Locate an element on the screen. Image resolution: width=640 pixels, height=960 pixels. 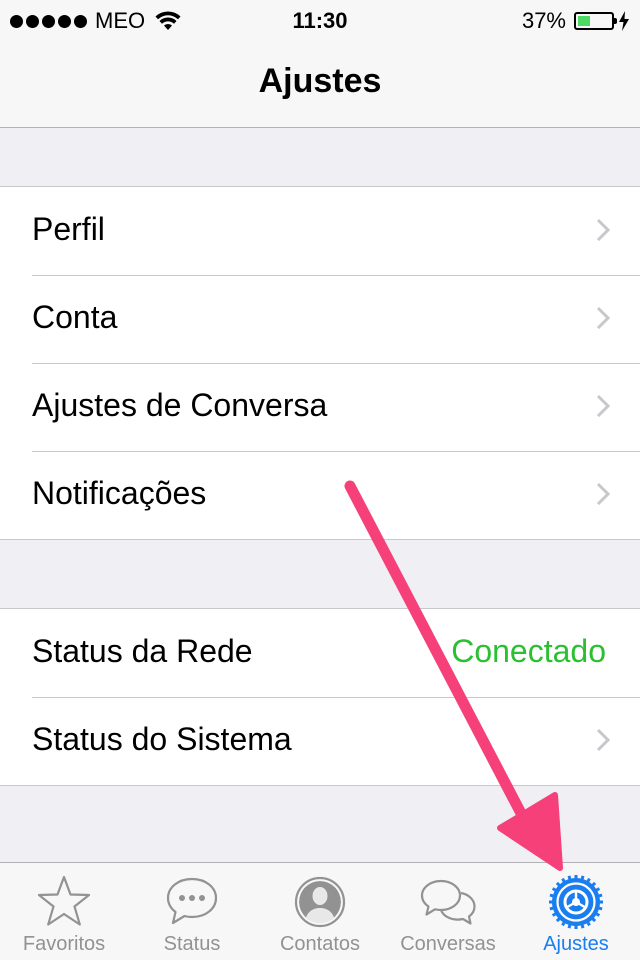
tab-label: Contatos is located at coordinates (320, 944).